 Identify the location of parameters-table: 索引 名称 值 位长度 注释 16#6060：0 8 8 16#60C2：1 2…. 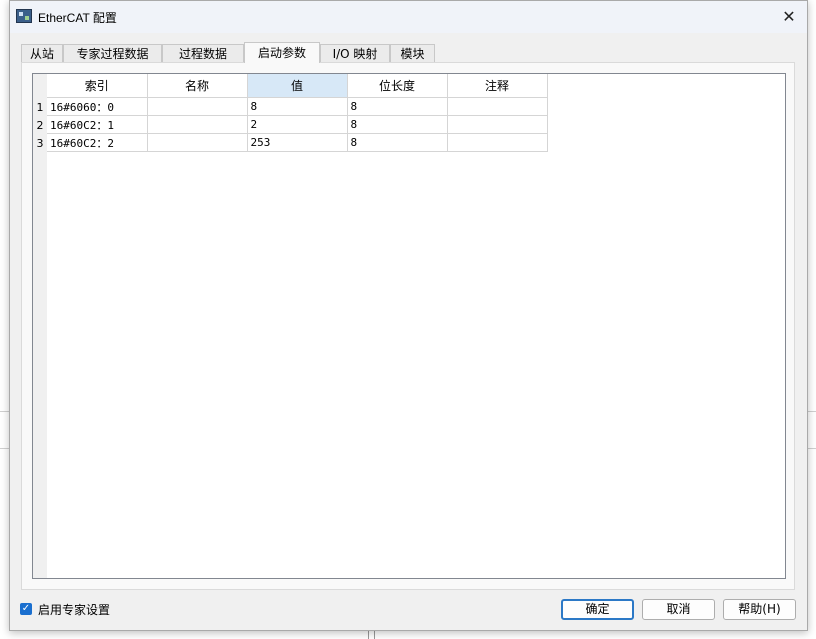
(297, 113).